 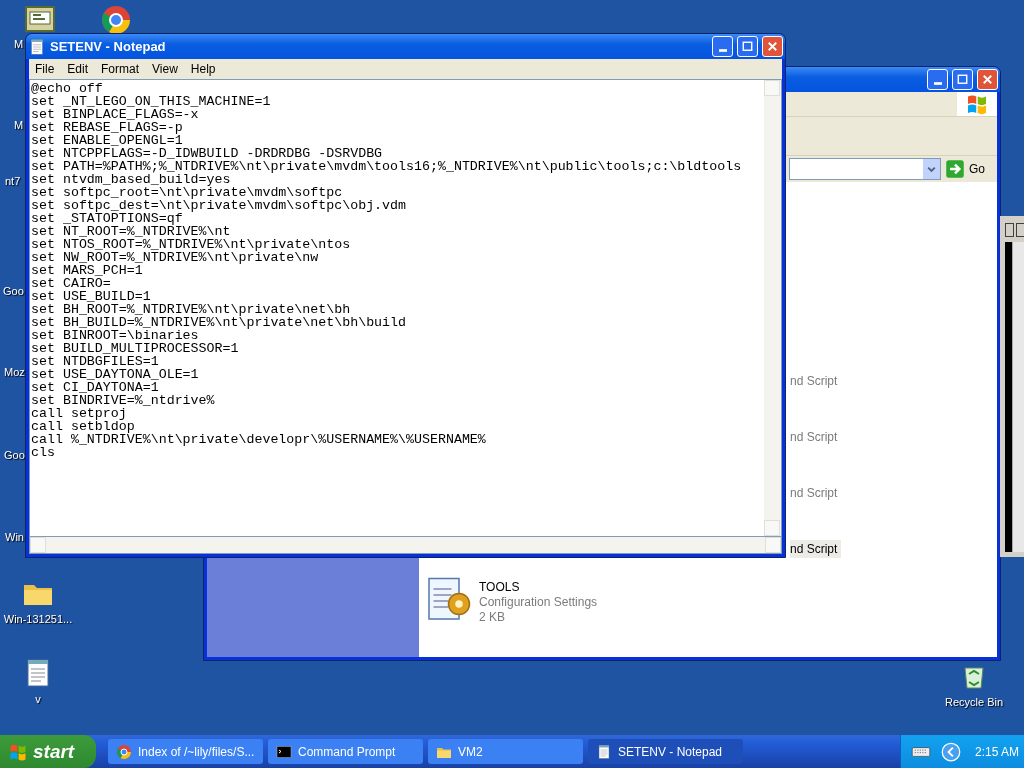 What do you see at coordinates (865, 169) in the screenshot?
I see `address-field` at bounding box center [865, 169].